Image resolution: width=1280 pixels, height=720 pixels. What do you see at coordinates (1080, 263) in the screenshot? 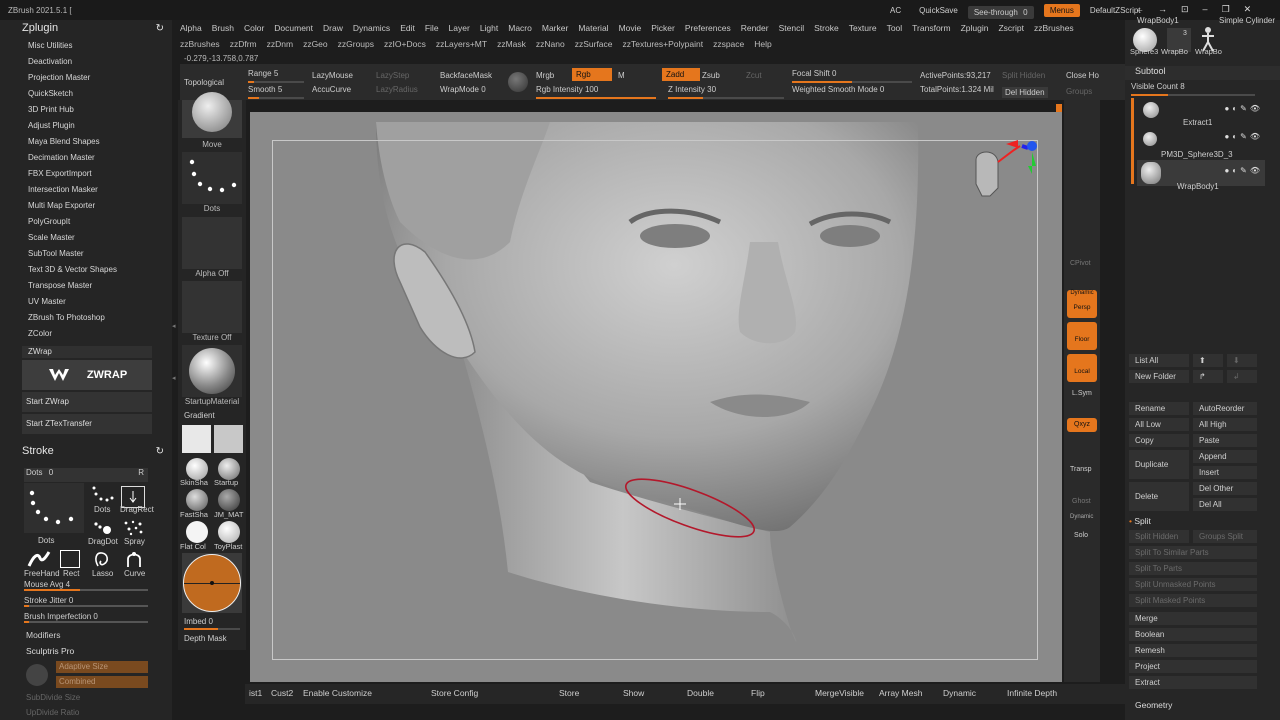
I see `cpivot-button: CPivot` at bounding box center [1080, 263].